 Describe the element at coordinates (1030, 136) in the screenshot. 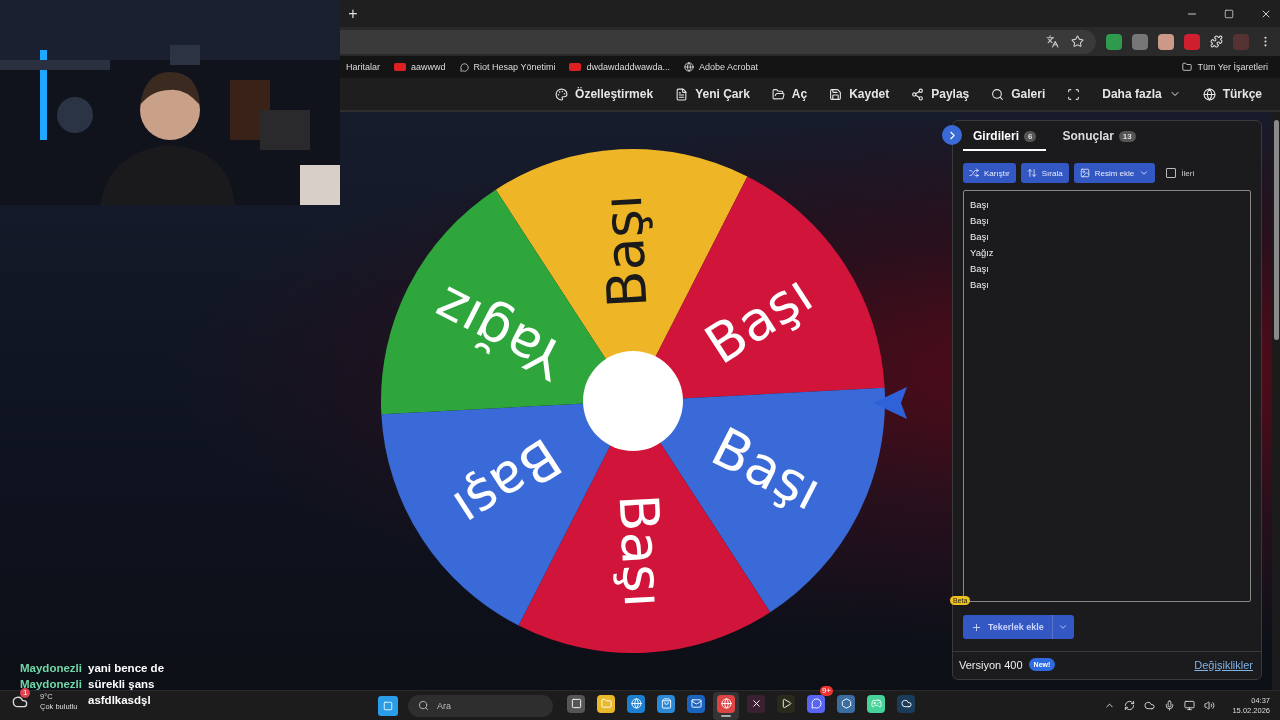

I see `count-badge: 6` at that location.